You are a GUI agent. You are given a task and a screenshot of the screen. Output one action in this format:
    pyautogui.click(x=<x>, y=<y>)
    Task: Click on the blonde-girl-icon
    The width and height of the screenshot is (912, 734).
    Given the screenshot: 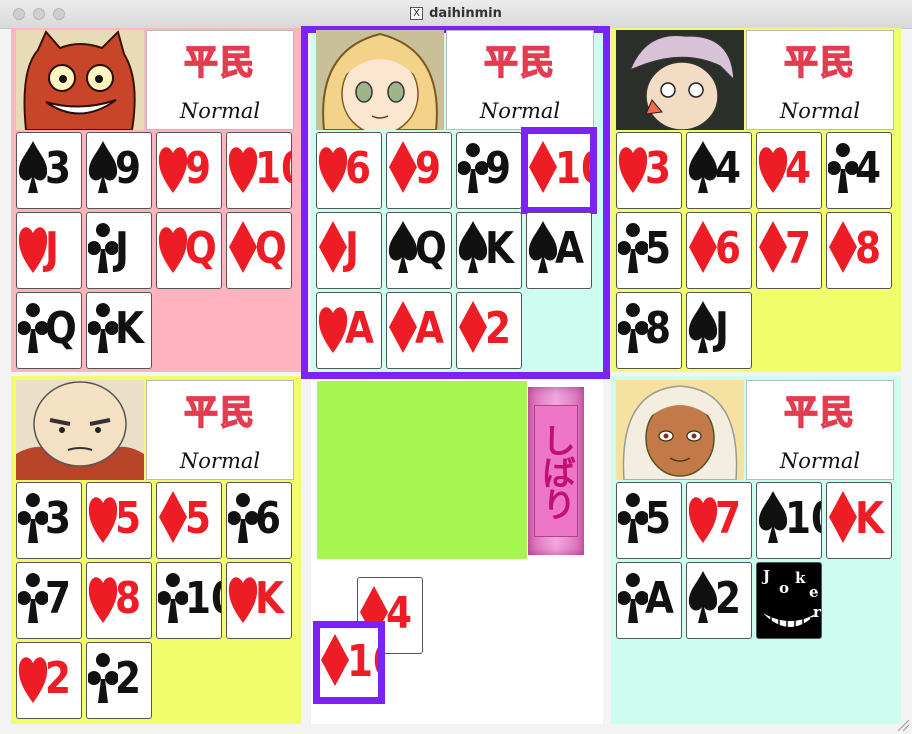 What is the action you would take?
    pyautogui.click(x=380, y=80)
    